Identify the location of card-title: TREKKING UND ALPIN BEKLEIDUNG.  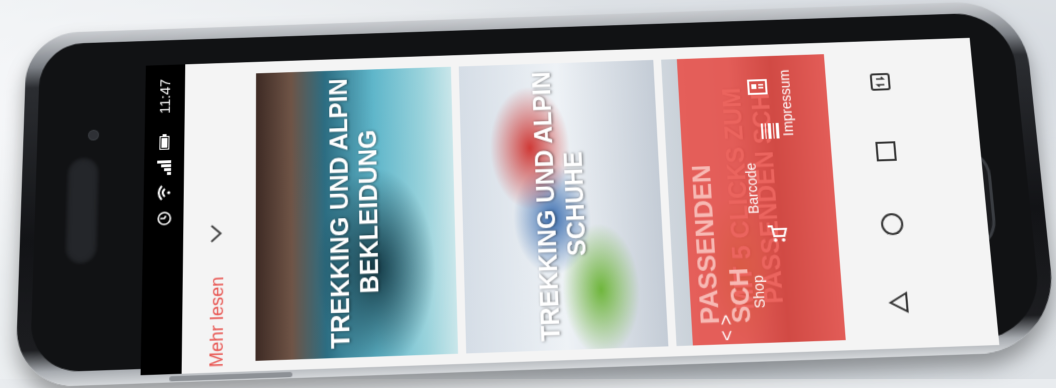
(355, 214).